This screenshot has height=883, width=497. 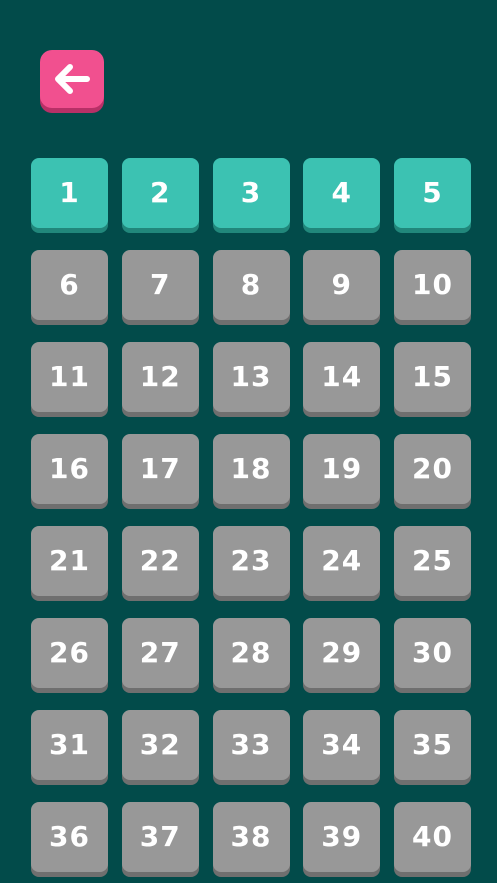 I want to click on level-tile-20: 20, so click(x=432, y=469).